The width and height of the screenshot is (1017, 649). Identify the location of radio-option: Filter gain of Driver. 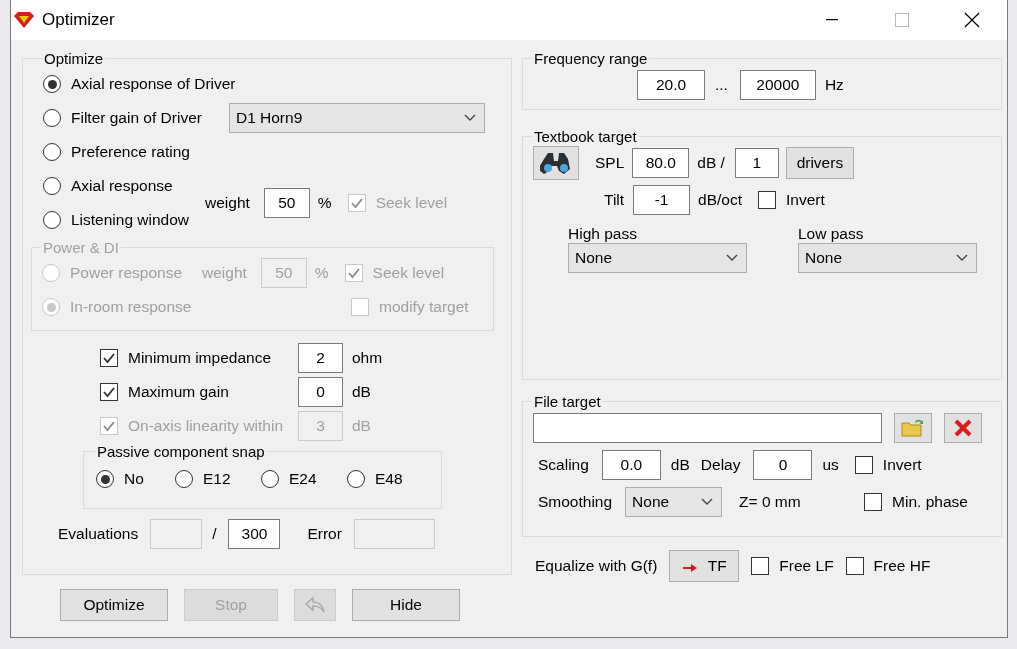
(122, 118).